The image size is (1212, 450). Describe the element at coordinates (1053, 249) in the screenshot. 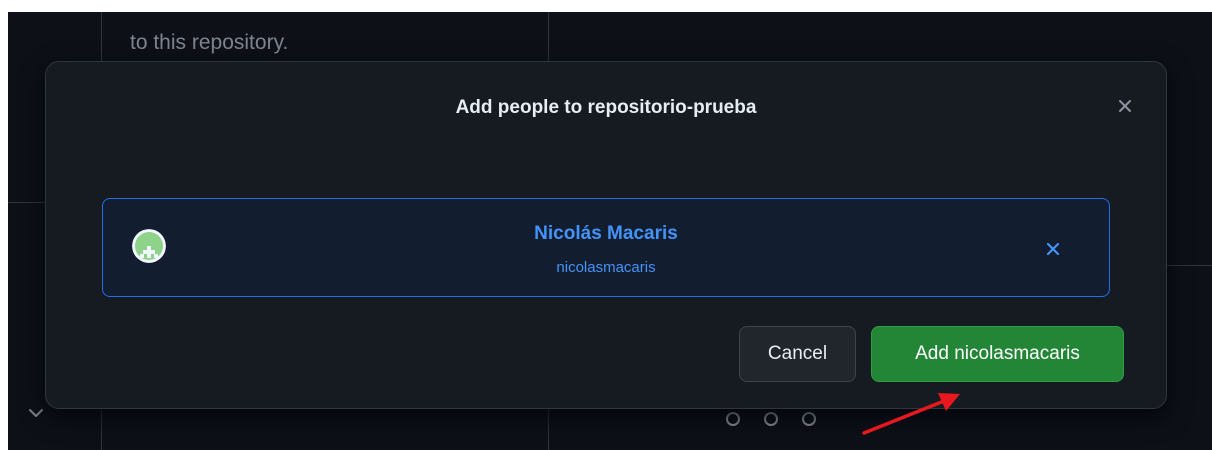

I see `remove-user-icon` at that location.